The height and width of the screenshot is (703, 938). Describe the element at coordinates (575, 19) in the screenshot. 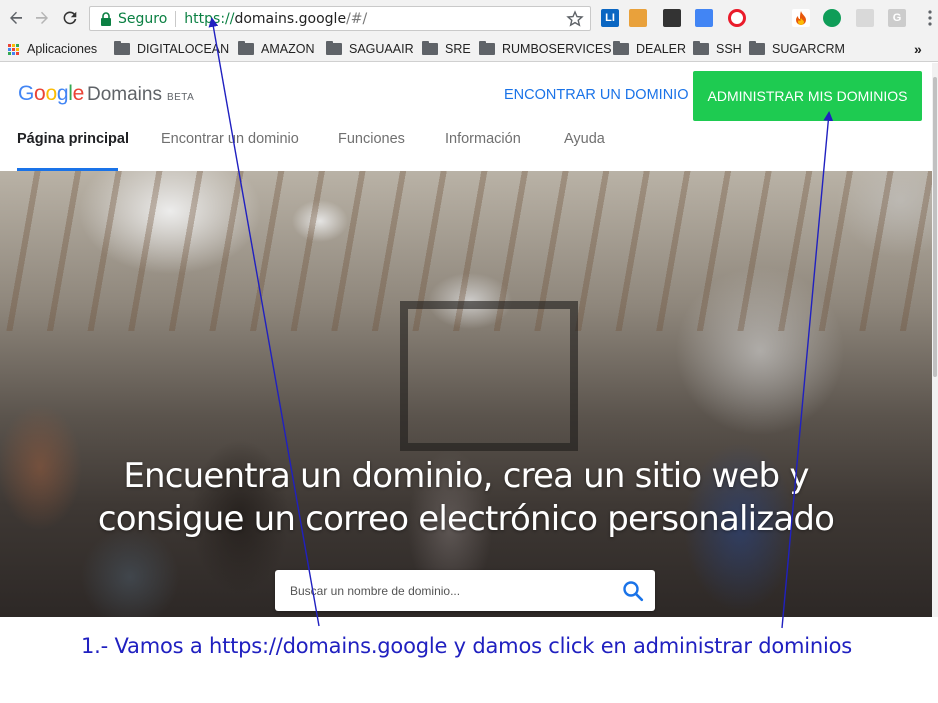

I see `bookmark-star-icon` at that location.